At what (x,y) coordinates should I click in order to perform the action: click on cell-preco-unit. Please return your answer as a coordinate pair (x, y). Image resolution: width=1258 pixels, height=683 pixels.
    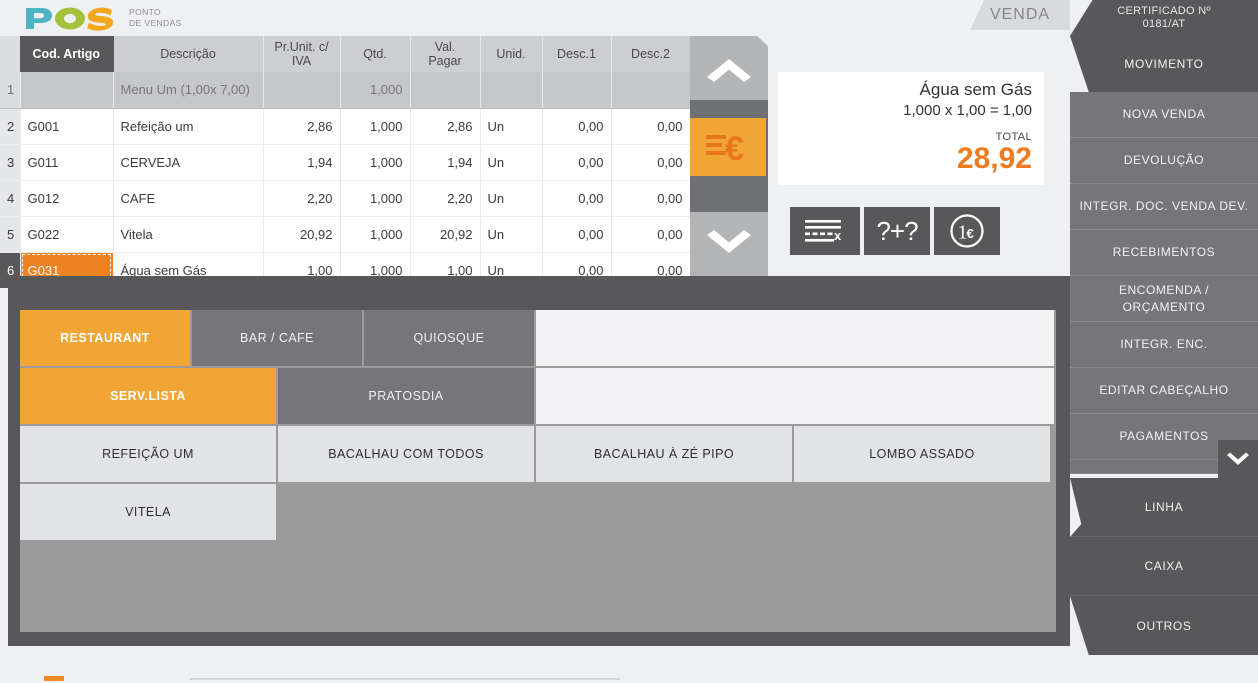
    Looking at the image, I should click on (302, 90).